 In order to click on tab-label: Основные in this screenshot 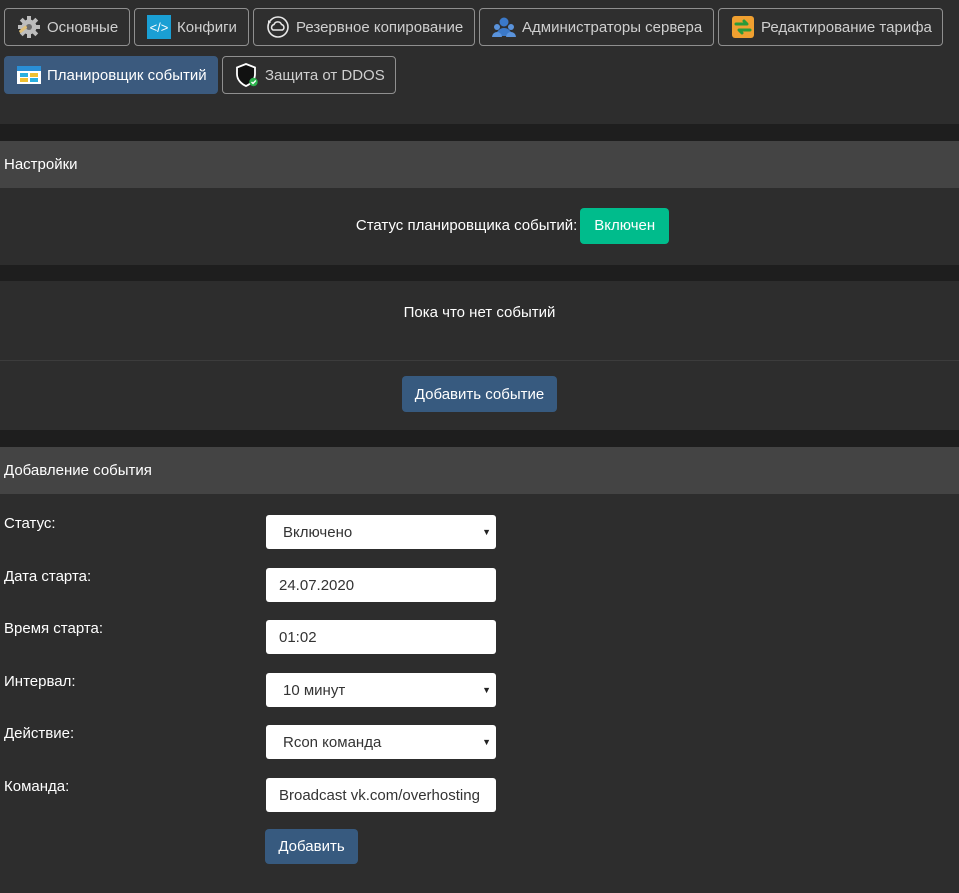, I will do `click(83, 27)`.